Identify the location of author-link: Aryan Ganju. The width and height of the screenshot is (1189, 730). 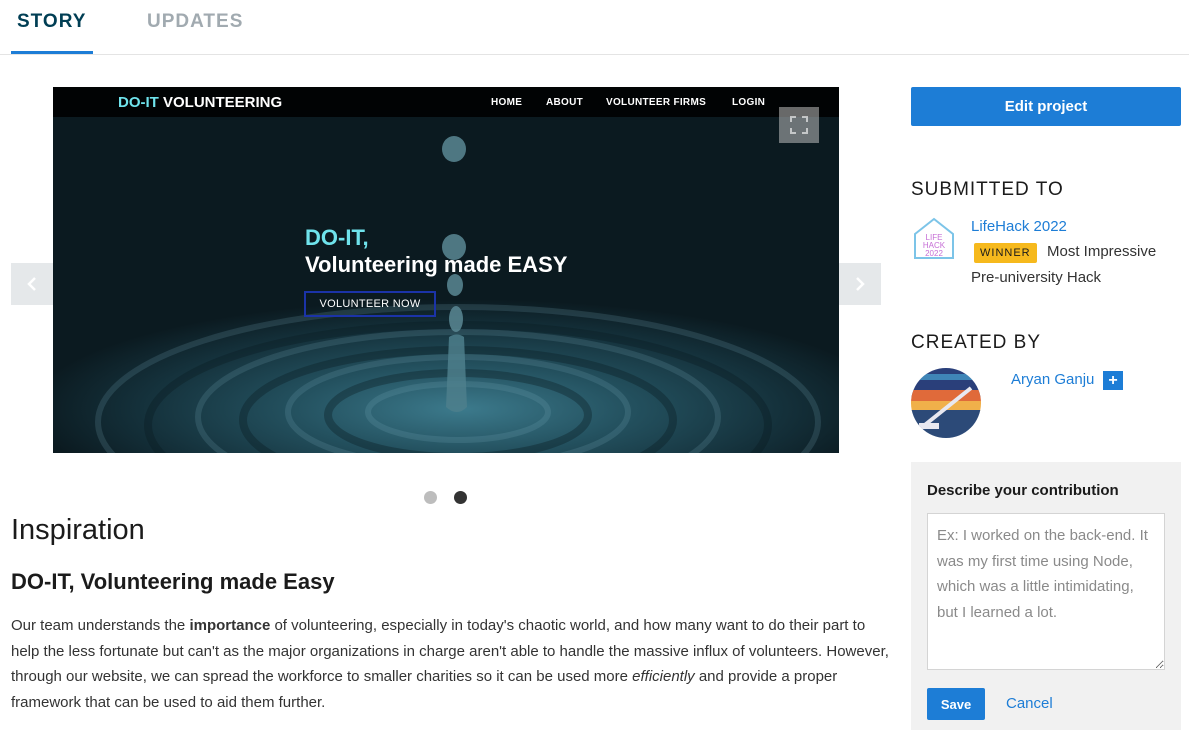
(1052, 379).